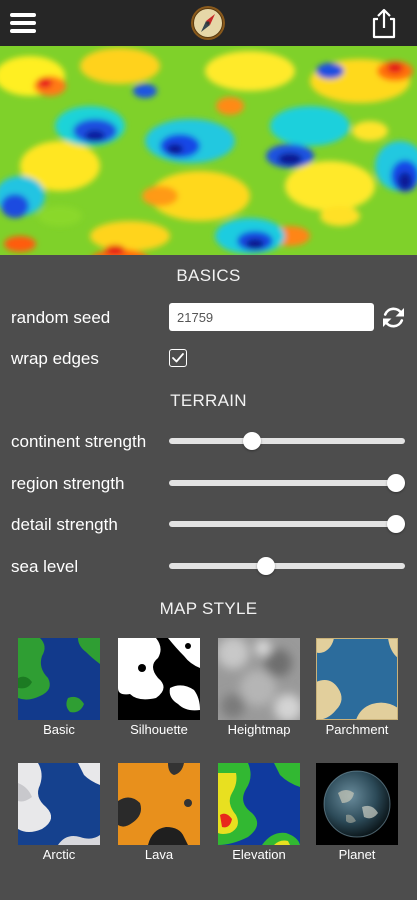 This screenshot has height=900, width=417. Describe the element at coordinates (159, 854) in the screenshot. I see `map-style-label: Lava` at that location.